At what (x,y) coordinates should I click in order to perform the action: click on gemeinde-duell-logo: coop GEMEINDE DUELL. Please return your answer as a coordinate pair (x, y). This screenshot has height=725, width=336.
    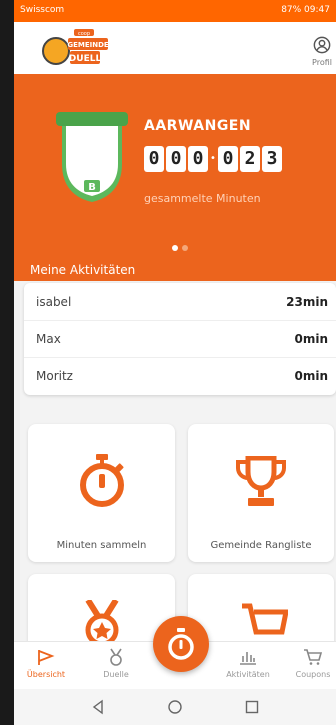
    Looking at the image, I should click on (75, 47).